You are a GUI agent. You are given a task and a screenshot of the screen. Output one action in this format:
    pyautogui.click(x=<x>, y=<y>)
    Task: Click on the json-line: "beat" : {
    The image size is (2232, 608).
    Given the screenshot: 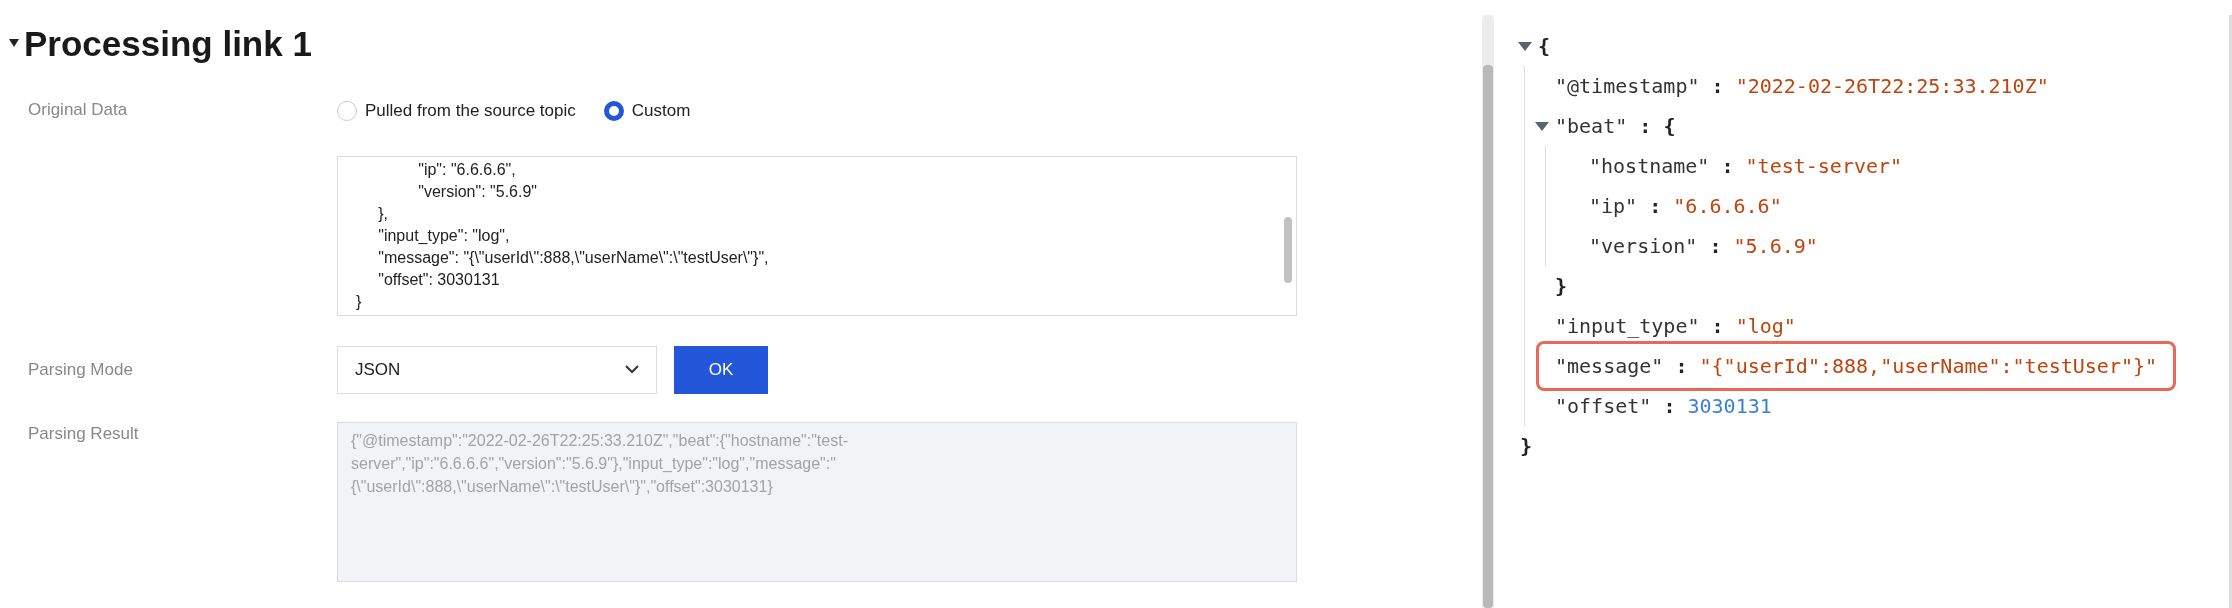 What is the action you would take?
    pyautogui.click(x=1615, y=126)
    